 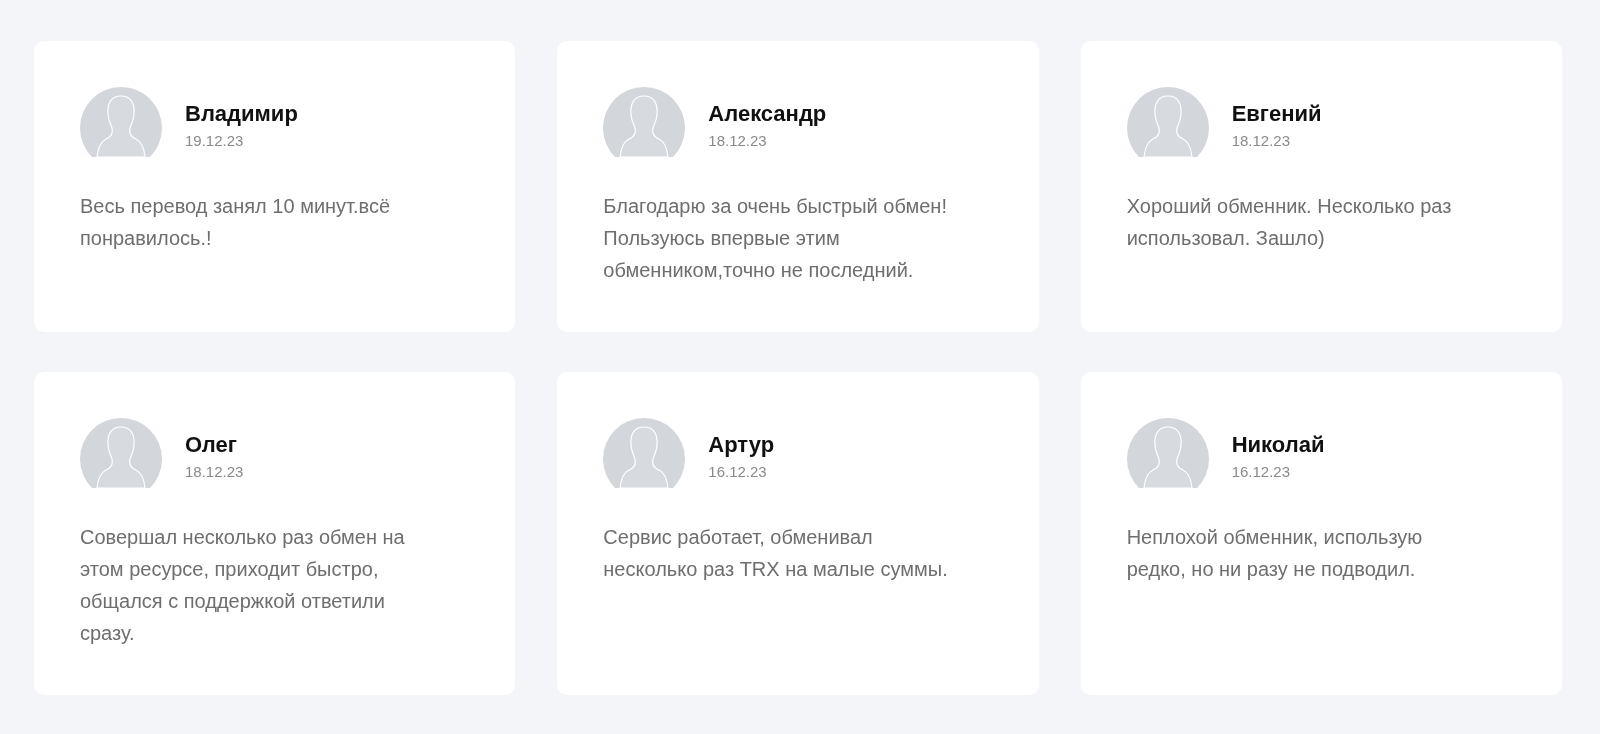 I want to click on review-text: Весь перевод занял 10 минут.всё понравилось.!, so click(x=236, y=222).